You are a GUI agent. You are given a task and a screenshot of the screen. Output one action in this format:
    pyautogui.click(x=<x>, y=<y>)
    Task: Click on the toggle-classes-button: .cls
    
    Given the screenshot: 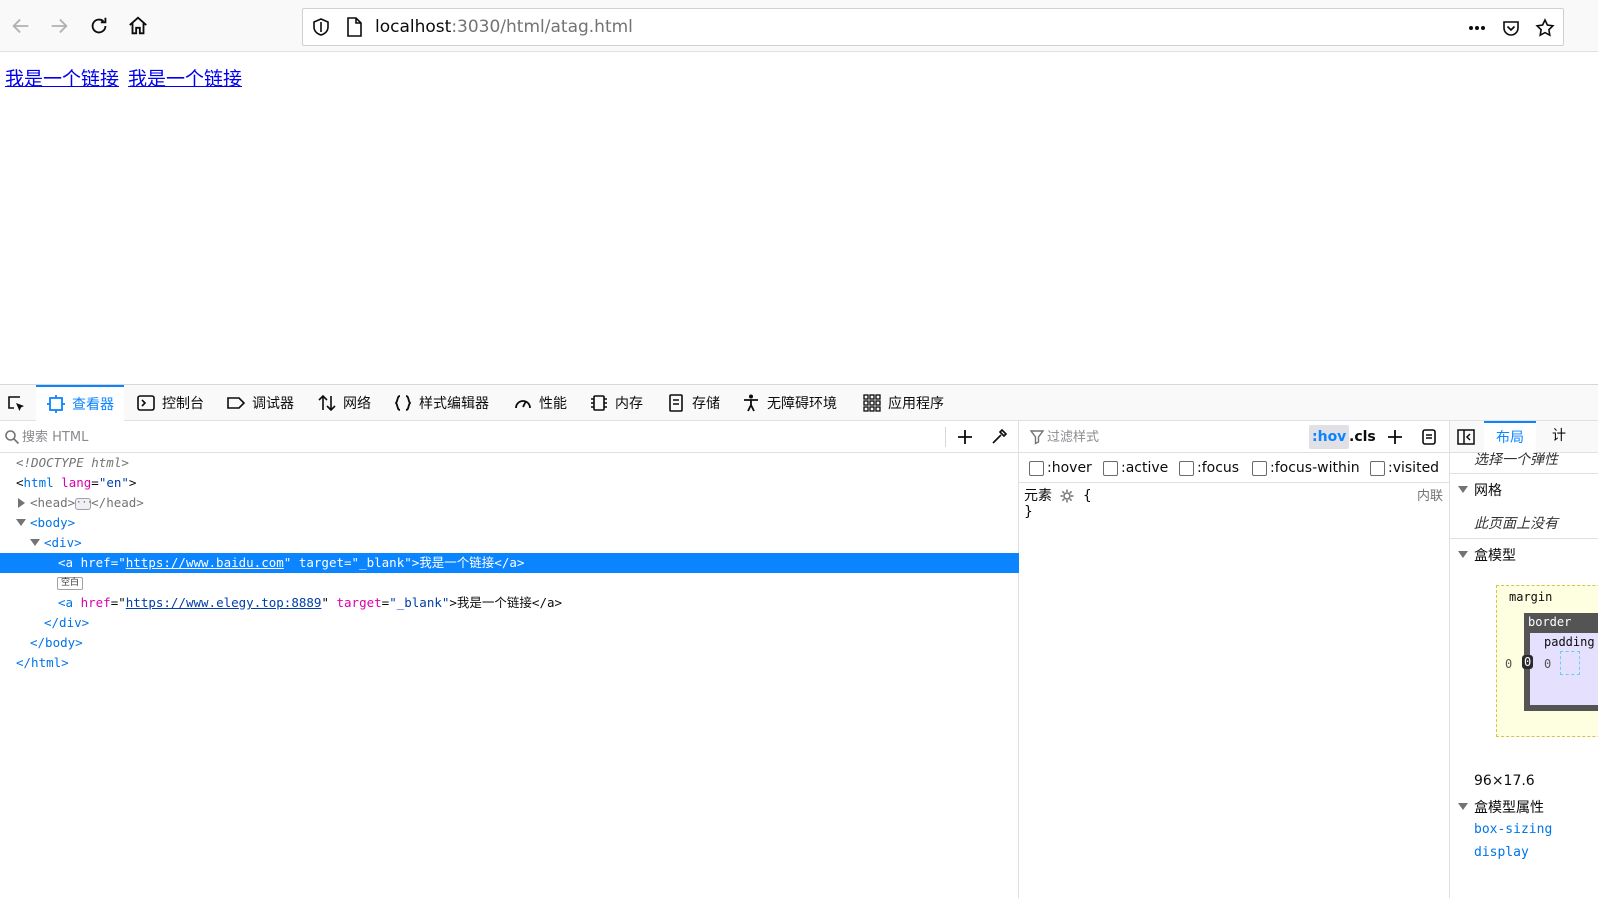 What is the action you would take?
    pyautogui.click(x=1362, y=437)
    